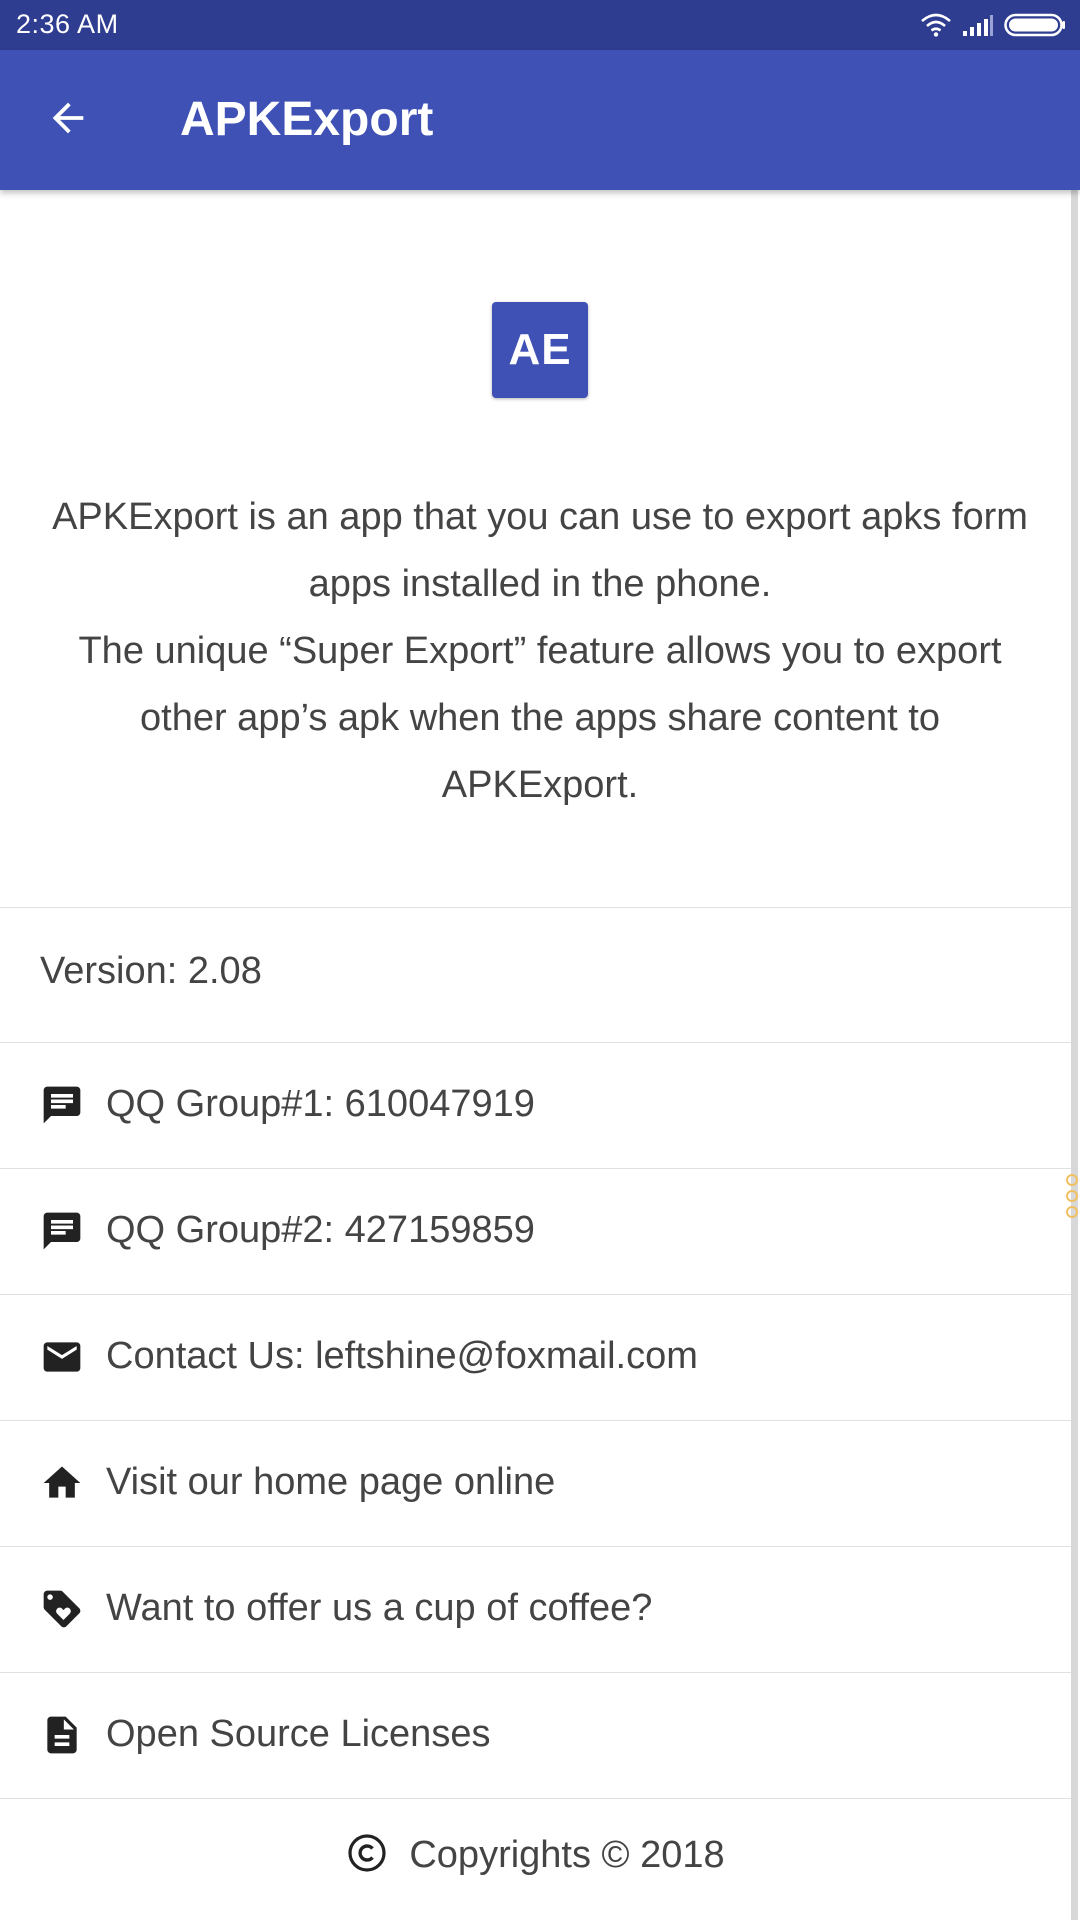  I want to click on page-title: APKExport, so click(307, 119).